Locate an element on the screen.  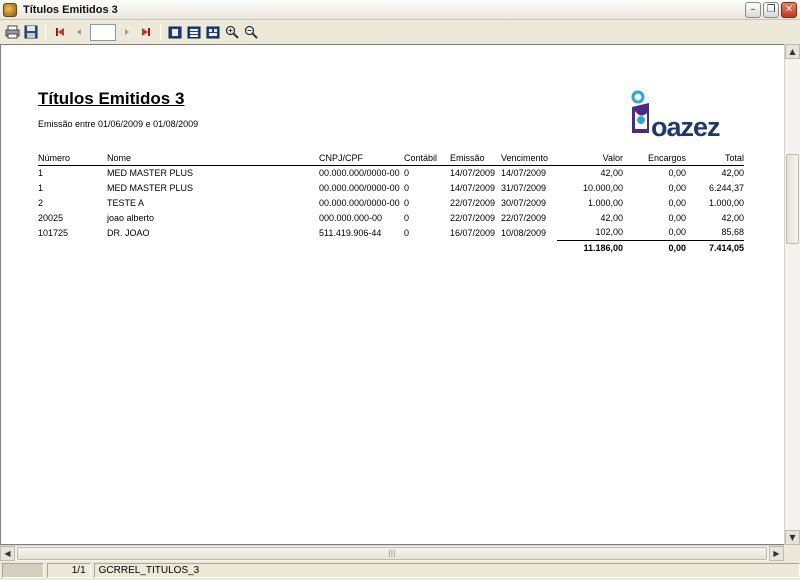
status-page-indicator: 1/1 is located at coordinates (68, 570).